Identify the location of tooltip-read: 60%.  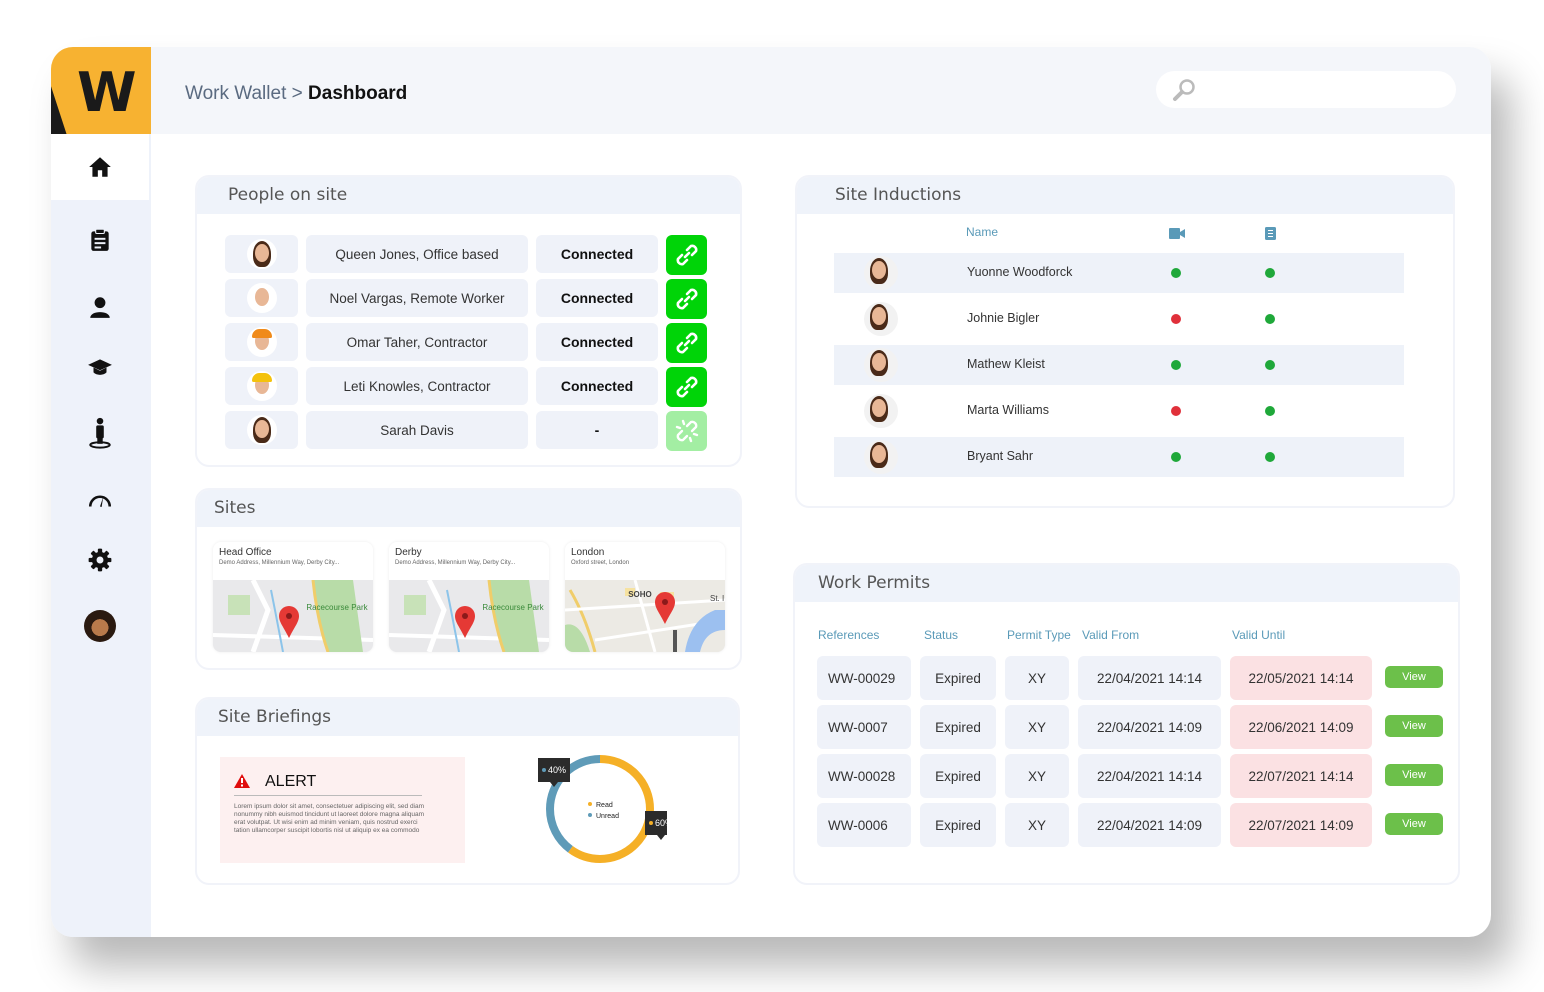
(656, 825).